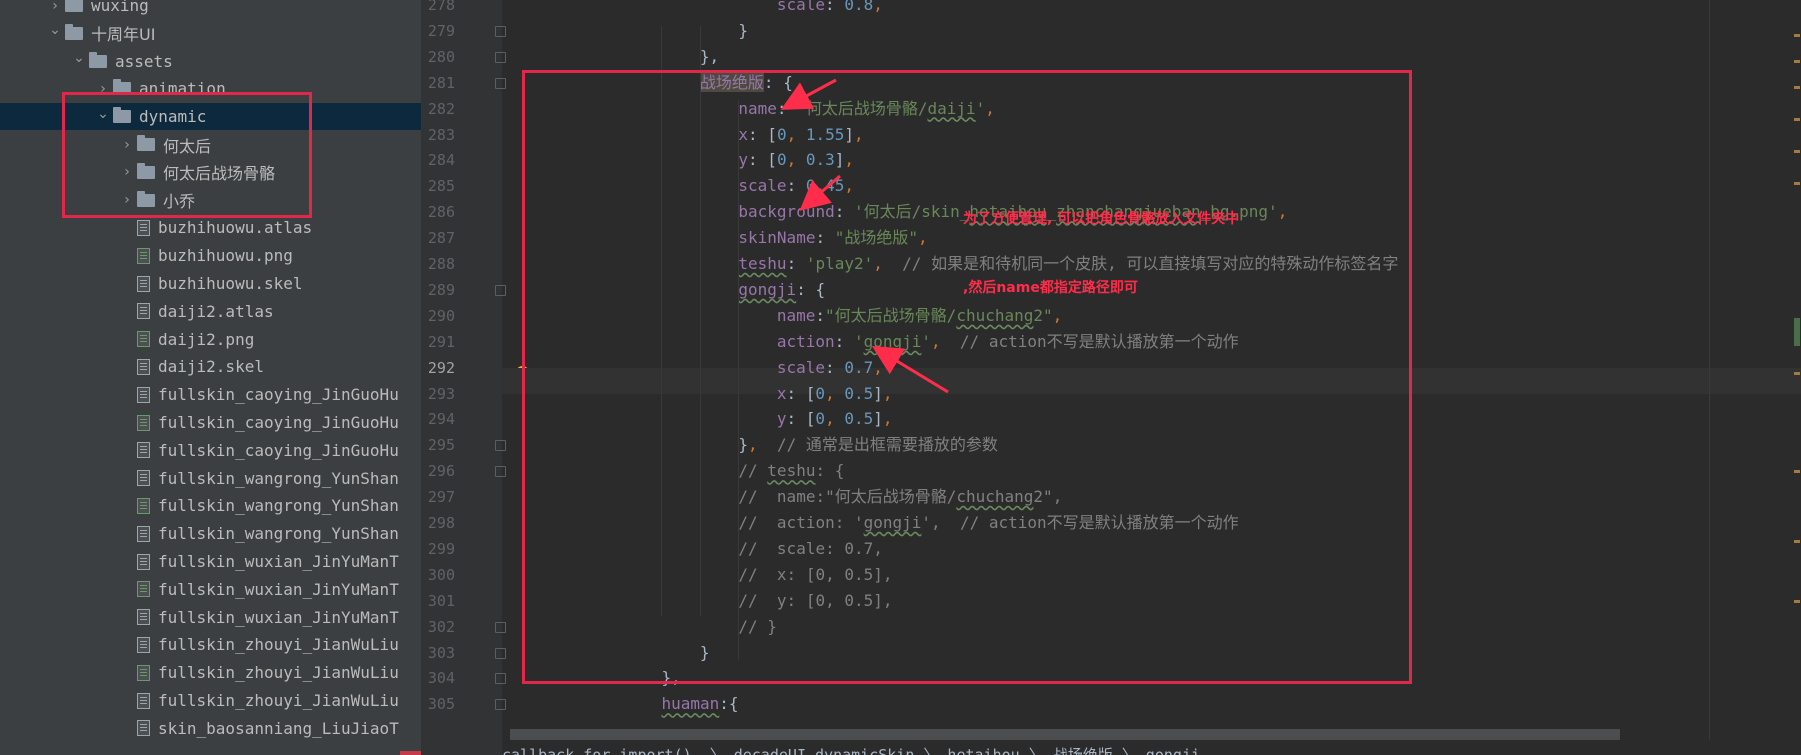  Describe the element at coordinates (1065, 734) in the screenshot. I see `horizontal-scrollbar` at that location.